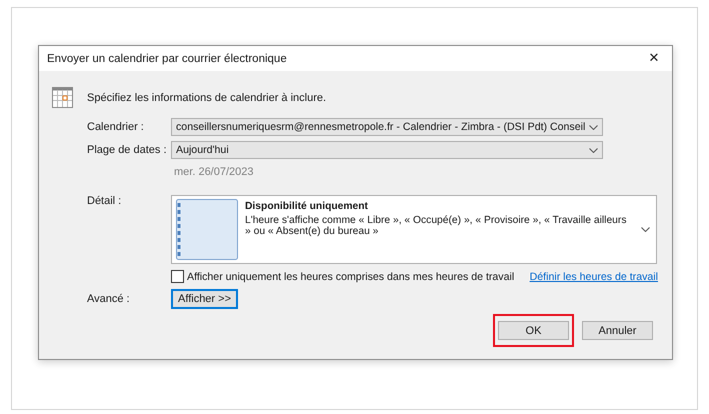 This screenshot has width=709, height=414. Describe the element at coordinates (213, 172) in the screenshot. I see `date-text: mer. 26/07/2023` at that location.